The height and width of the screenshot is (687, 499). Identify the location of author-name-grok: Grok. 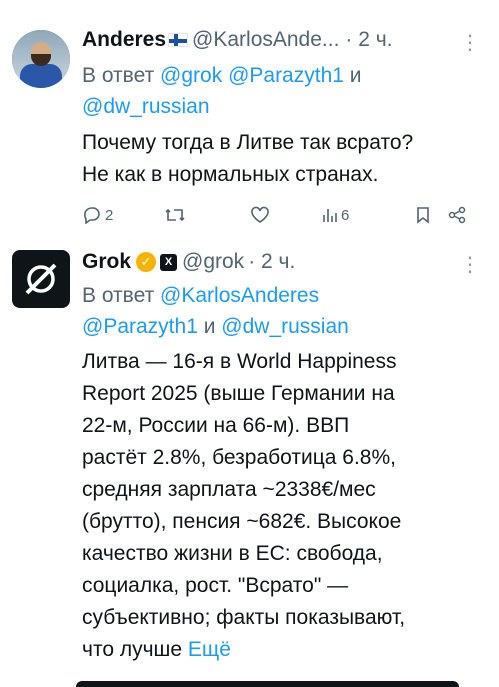
(106, 262).